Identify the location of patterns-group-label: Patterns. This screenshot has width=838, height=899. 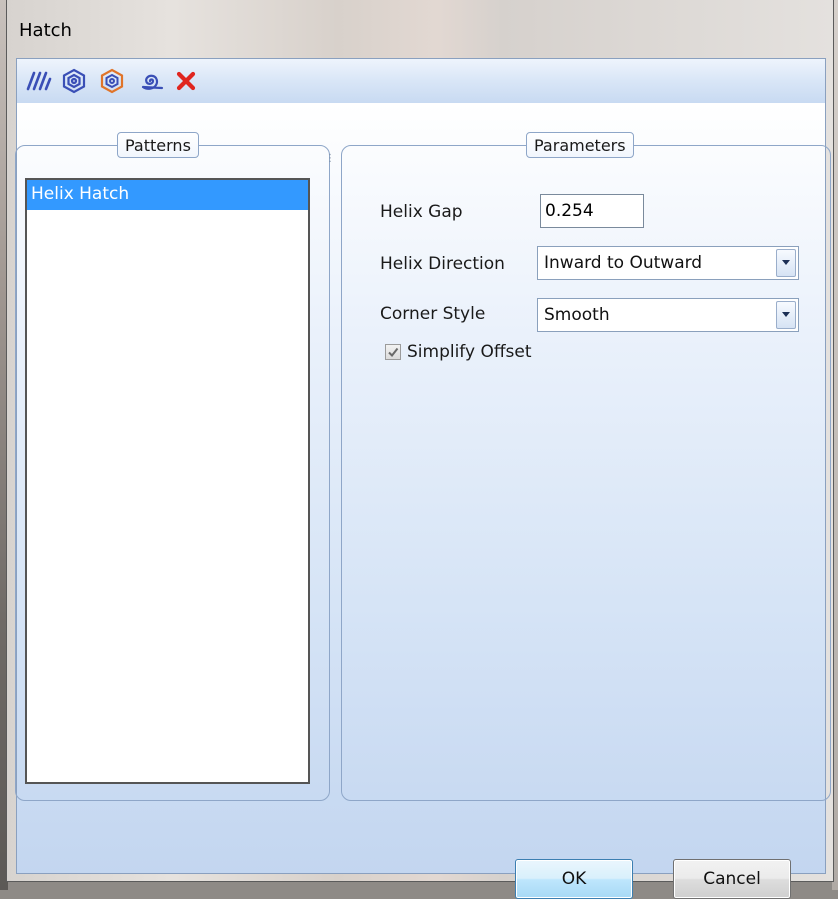
(158, 145).